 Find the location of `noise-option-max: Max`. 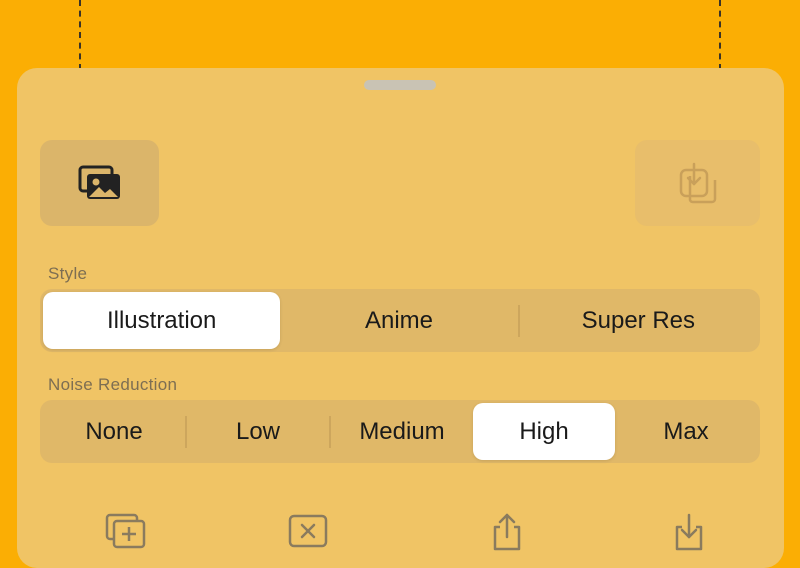

noise-option-max: Max is located at coordinates (686, 431).